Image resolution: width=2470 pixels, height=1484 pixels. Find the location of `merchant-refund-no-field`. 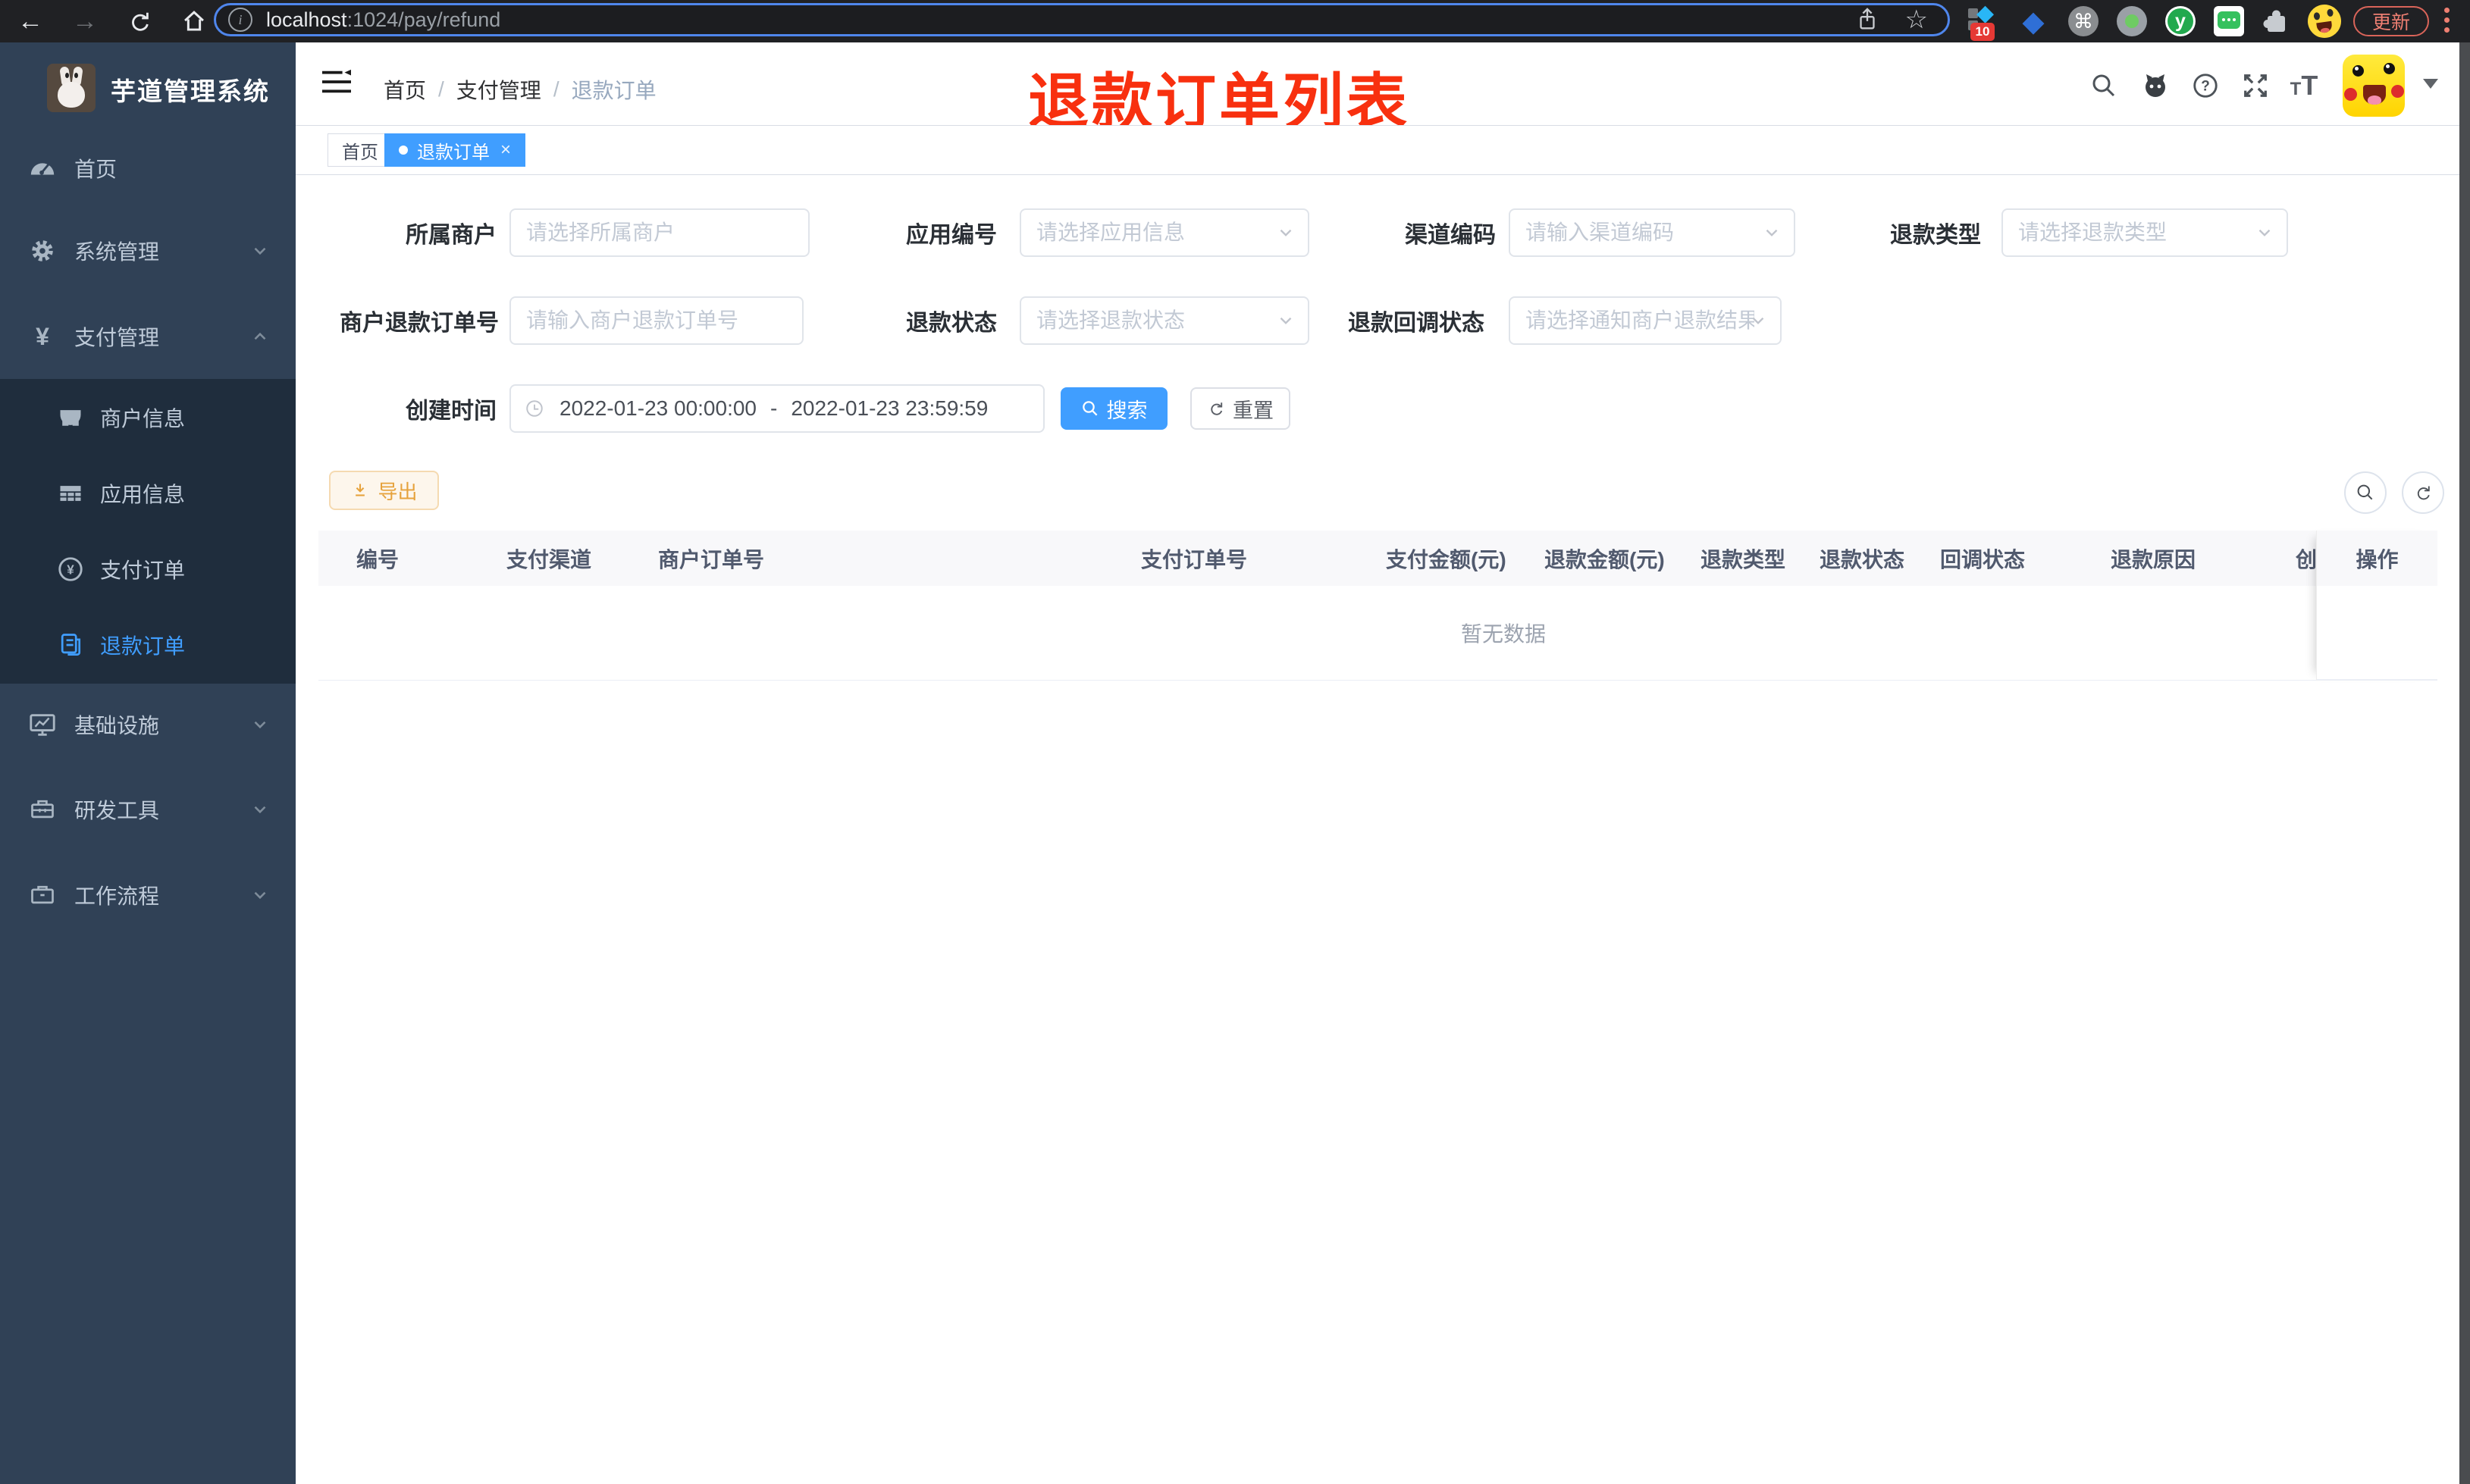

merchant-refund-no-field is located at coordinates (656, 320).